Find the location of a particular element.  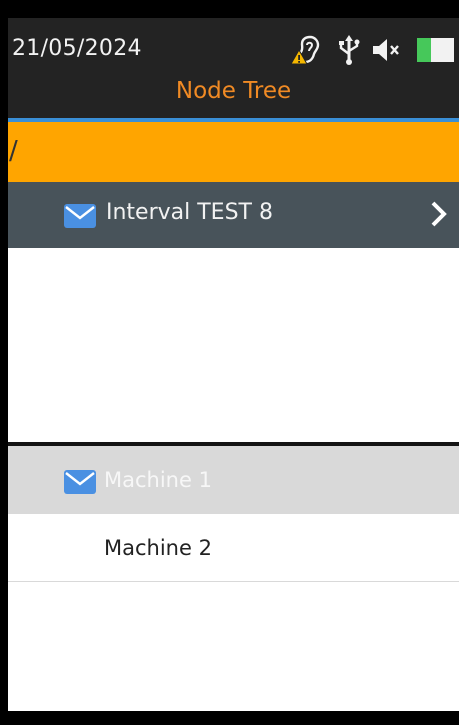

list-item-label: Machine 2 is located at coordinates (158, 548).